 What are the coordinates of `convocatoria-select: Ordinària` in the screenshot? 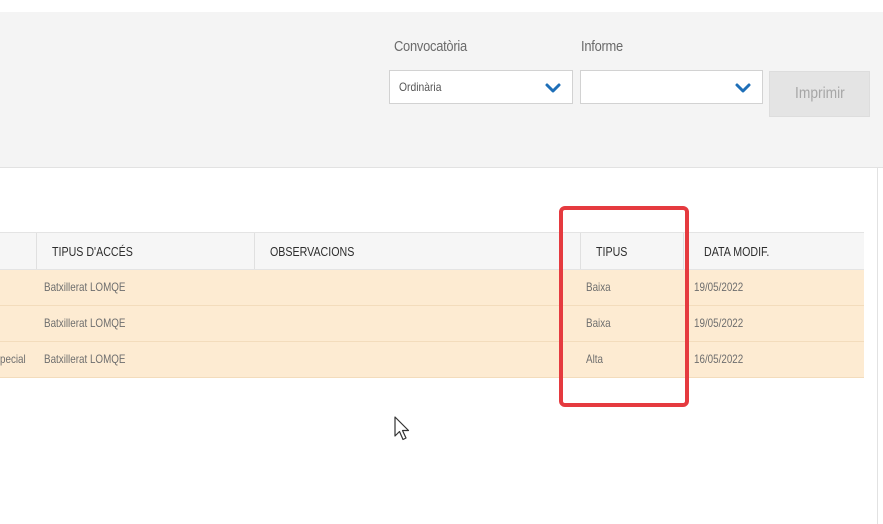 It's located at (481, 87).